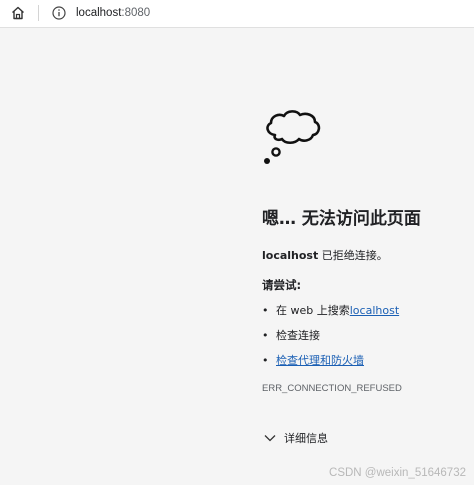 Image resolution: width=474 pixels, height=485 pixels. What do you see at coordinates (282, 285) in the screenshot?
I see `try-heading: 请尝试:` at bounding box center [282, 285].